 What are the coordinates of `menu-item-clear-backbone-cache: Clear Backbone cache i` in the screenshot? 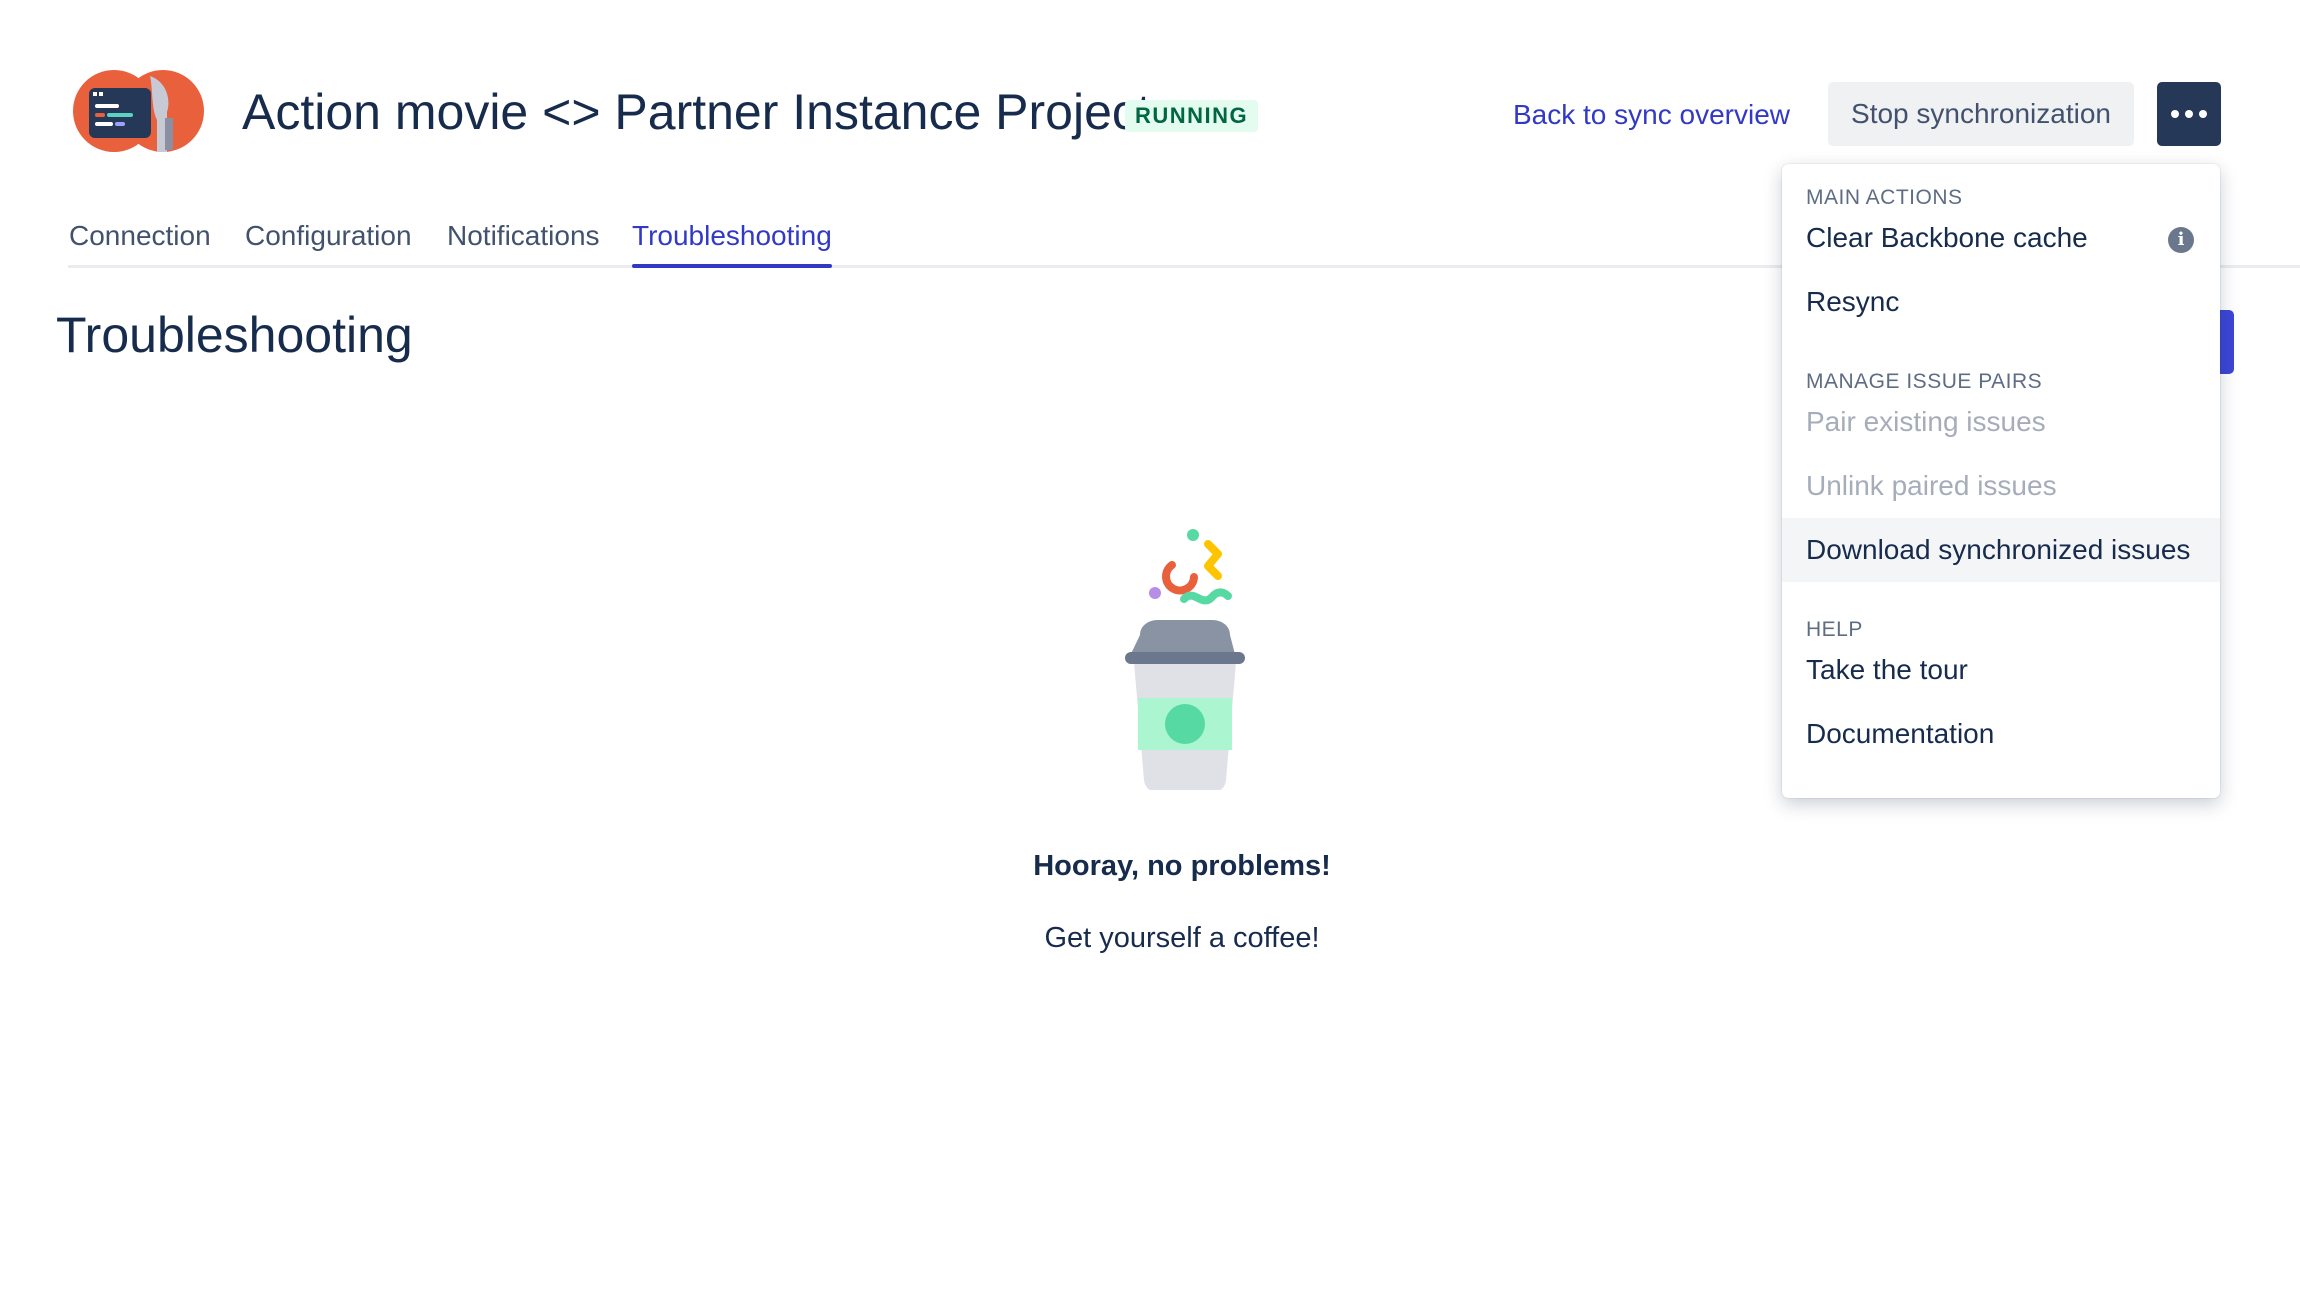 It's located at (2001, 238).